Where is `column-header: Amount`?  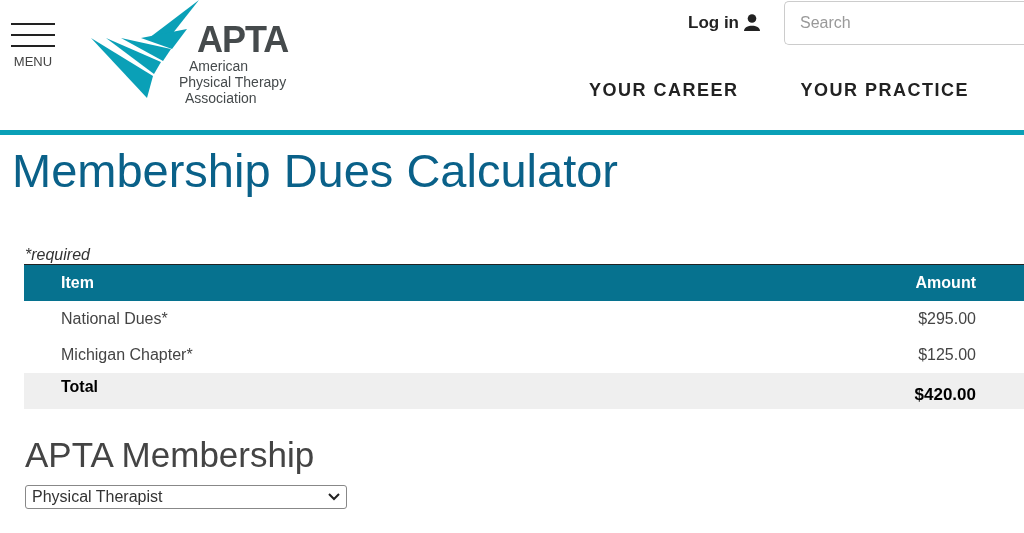 column-header: Amount is located at coordinates (945, 283).